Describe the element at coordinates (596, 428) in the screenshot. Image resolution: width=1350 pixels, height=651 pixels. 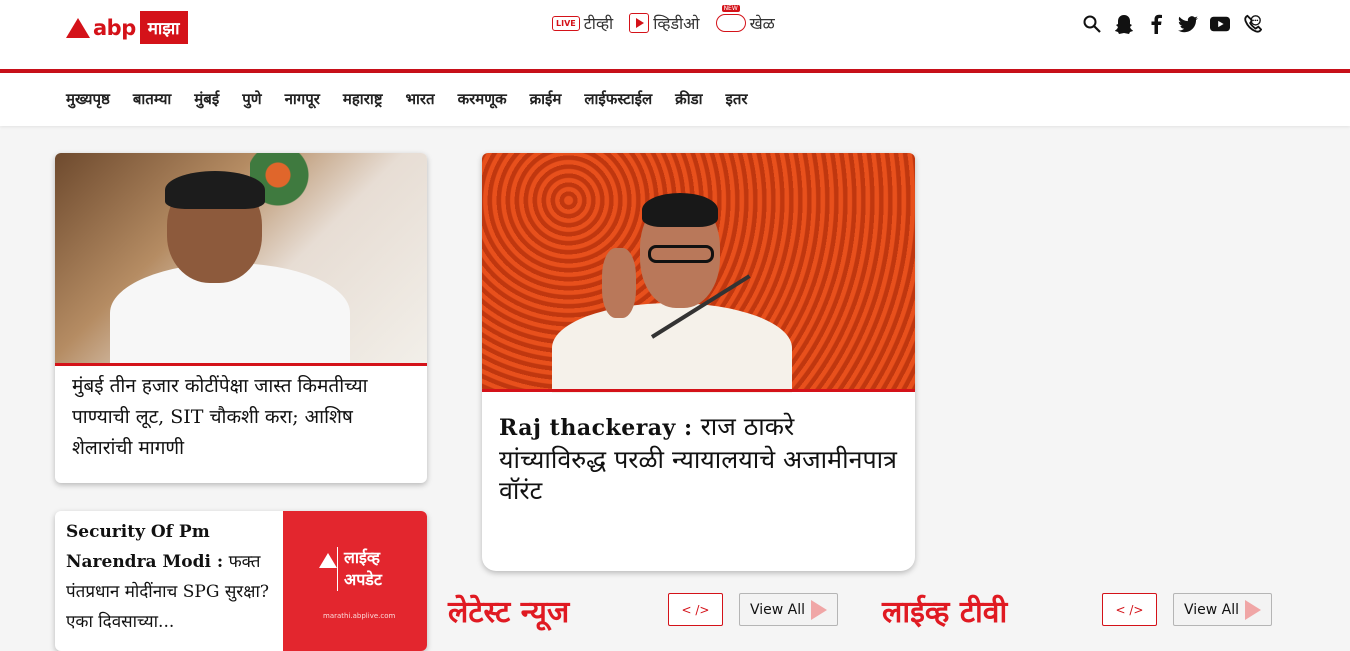
I see `news-title-en: Raj thackeray :` at that location.